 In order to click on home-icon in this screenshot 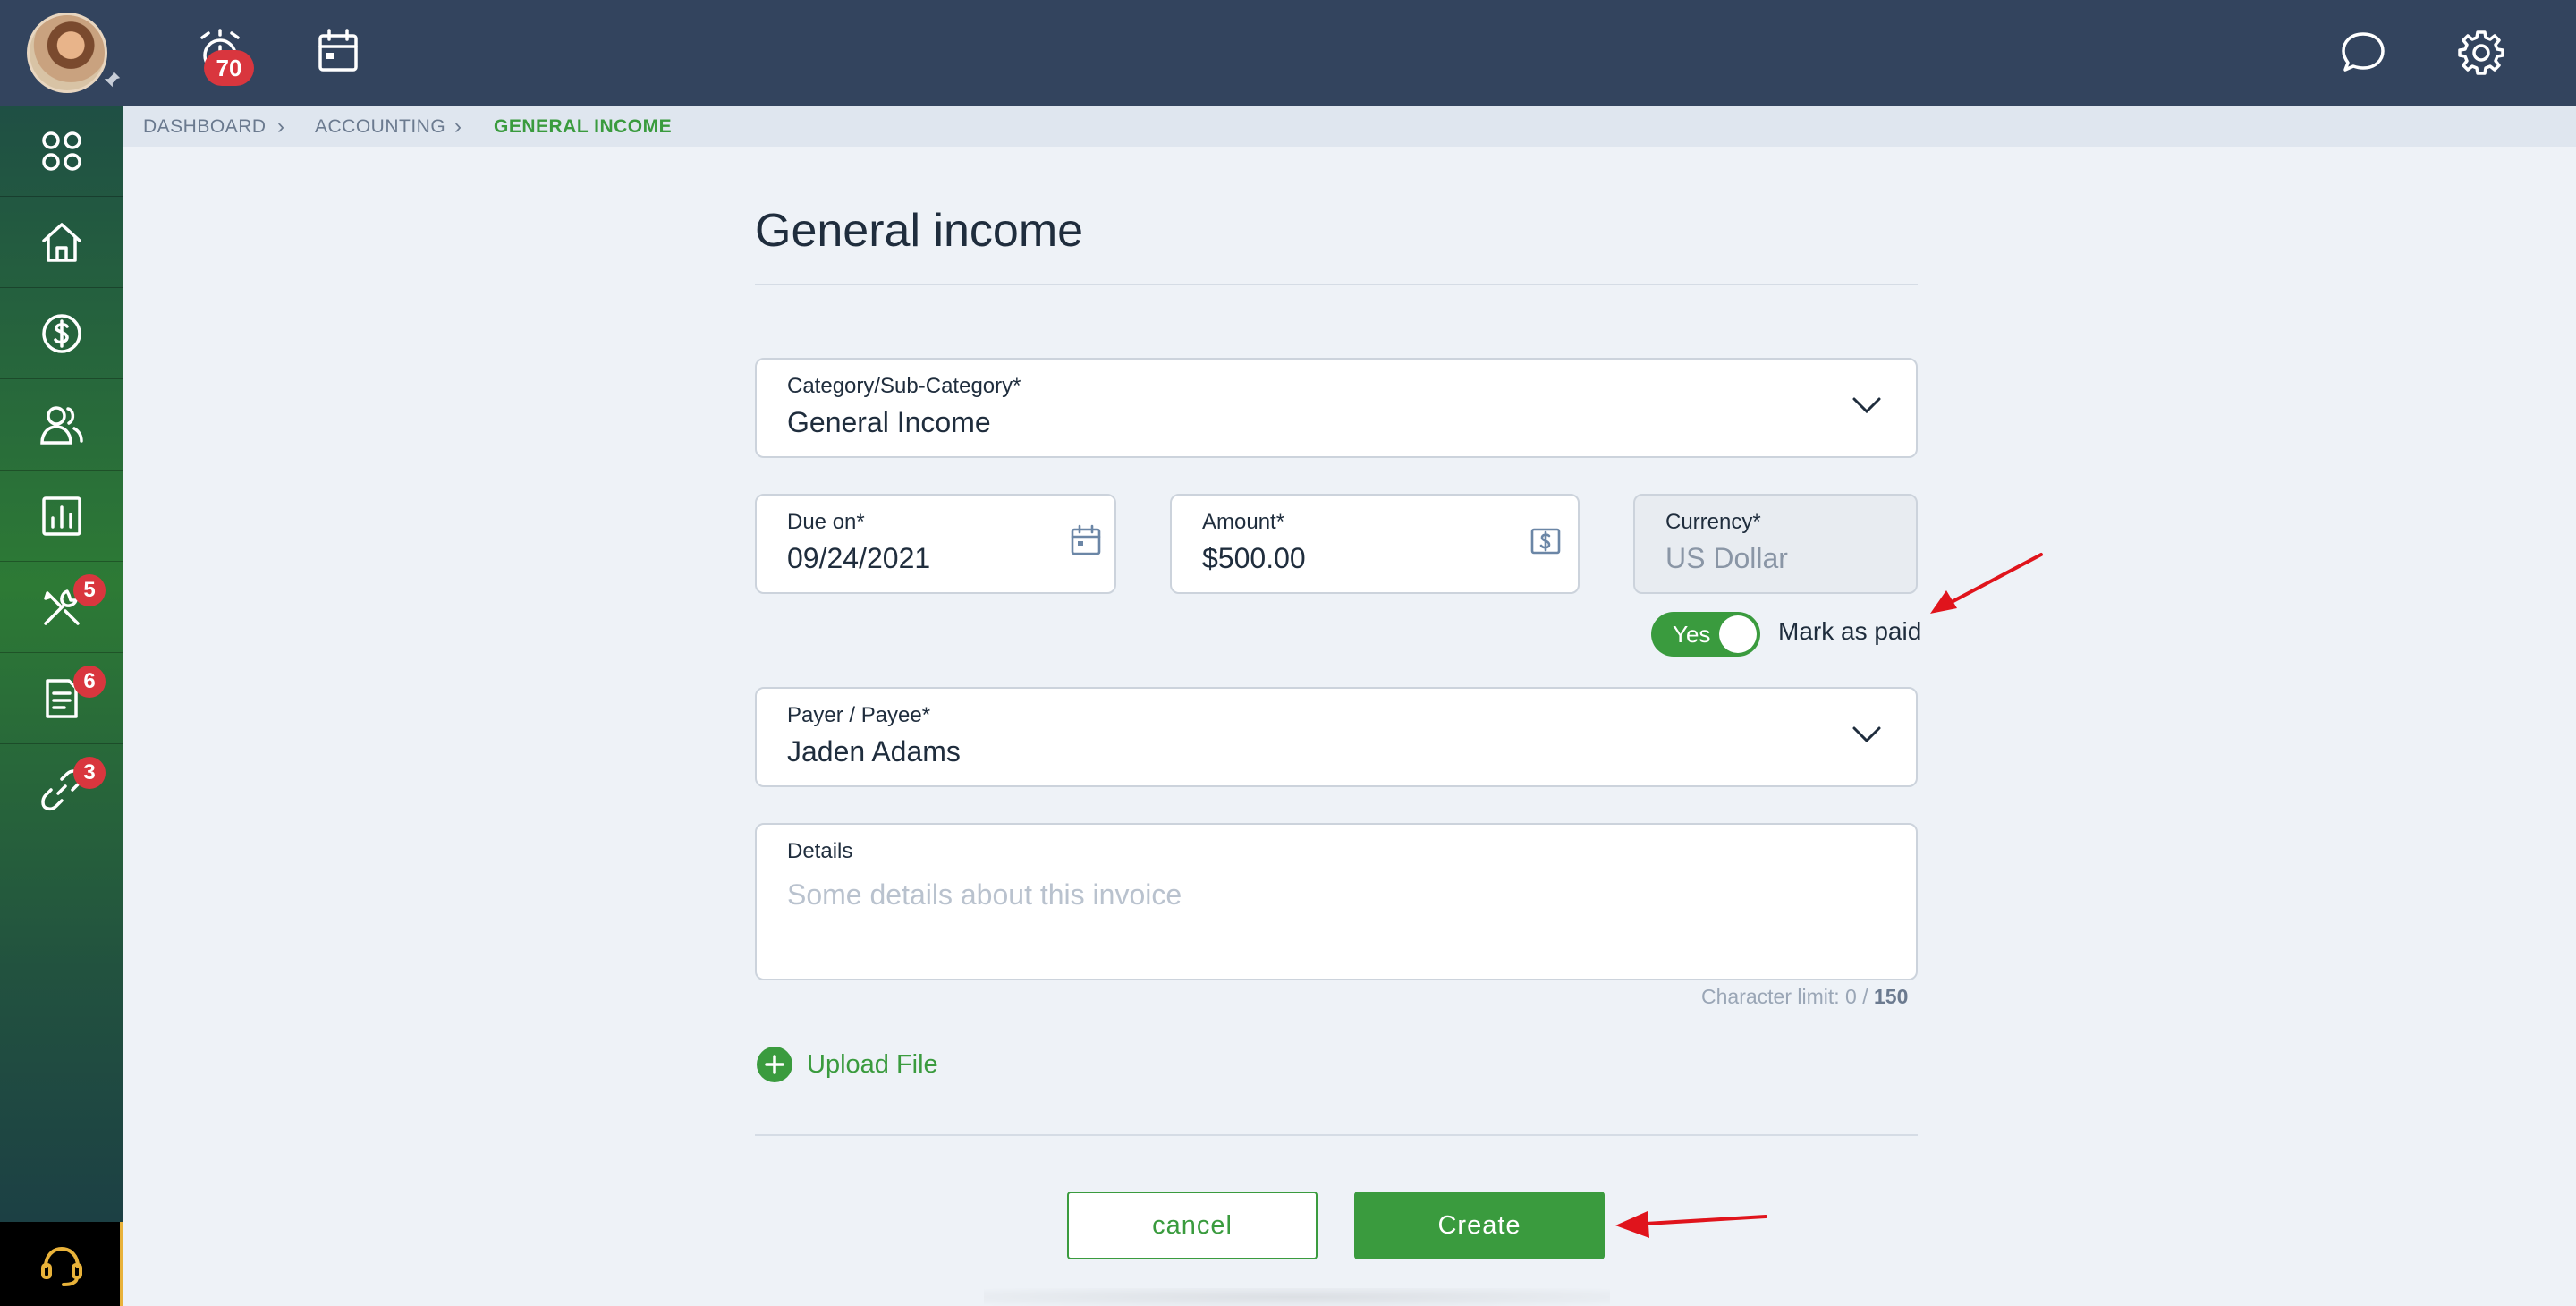, I will do `click(61, 242)`.